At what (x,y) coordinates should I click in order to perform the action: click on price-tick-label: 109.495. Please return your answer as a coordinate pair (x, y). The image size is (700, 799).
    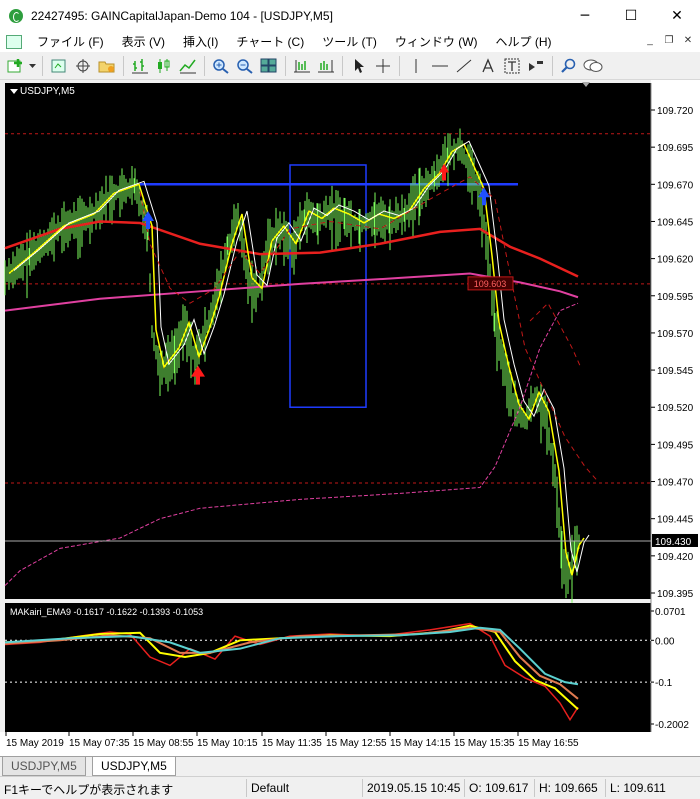
    Looking at the image, I should click on (675, 445).